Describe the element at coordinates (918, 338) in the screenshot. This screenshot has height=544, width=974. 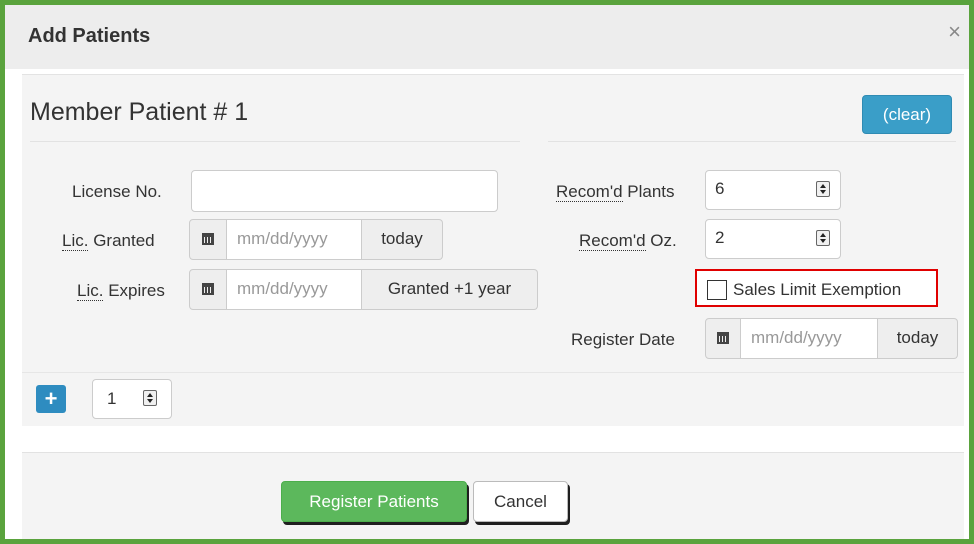
I see `register-date-today-button: today` at that location.